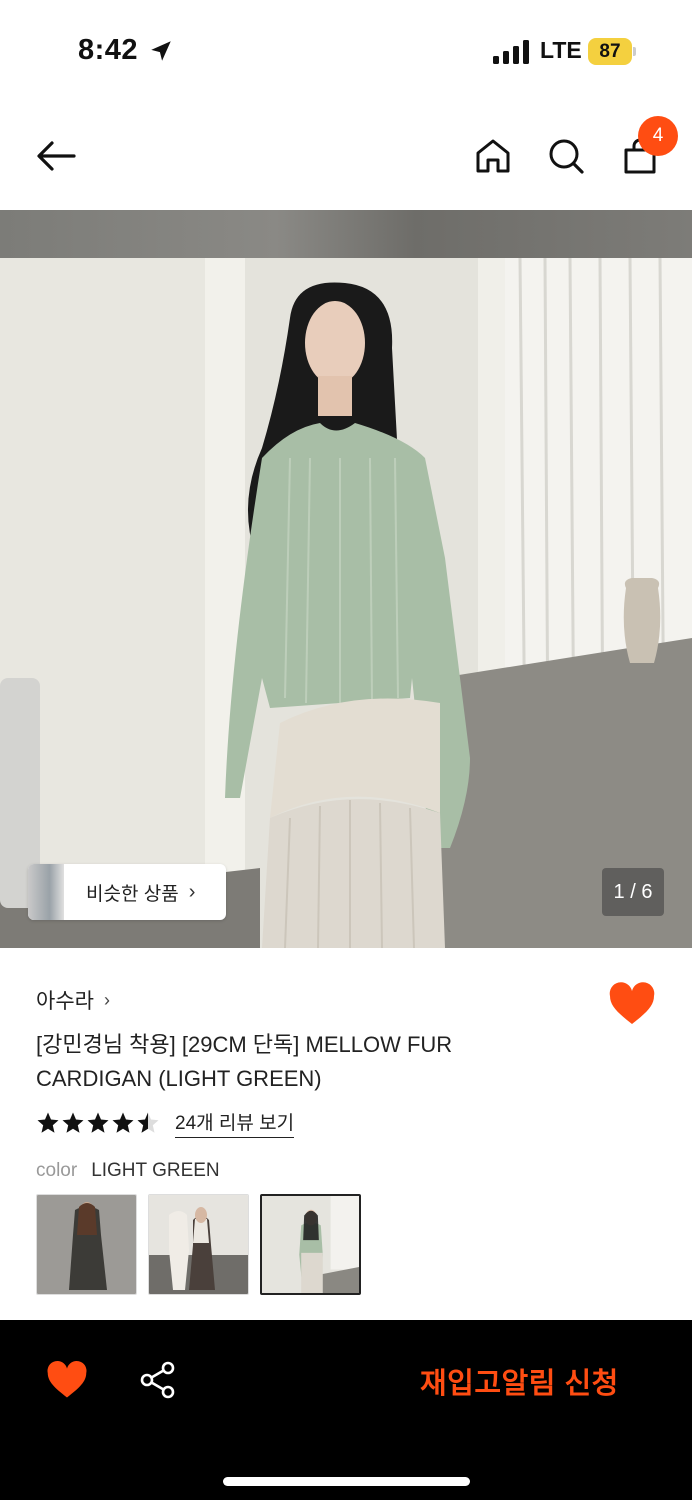 The height and width of the screenshot is (1500, 692). I want to click on previous-image-strip, so click(346, 234).